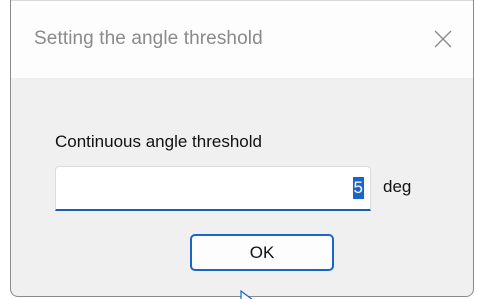  I want to click on close-button, so click(443, 39).